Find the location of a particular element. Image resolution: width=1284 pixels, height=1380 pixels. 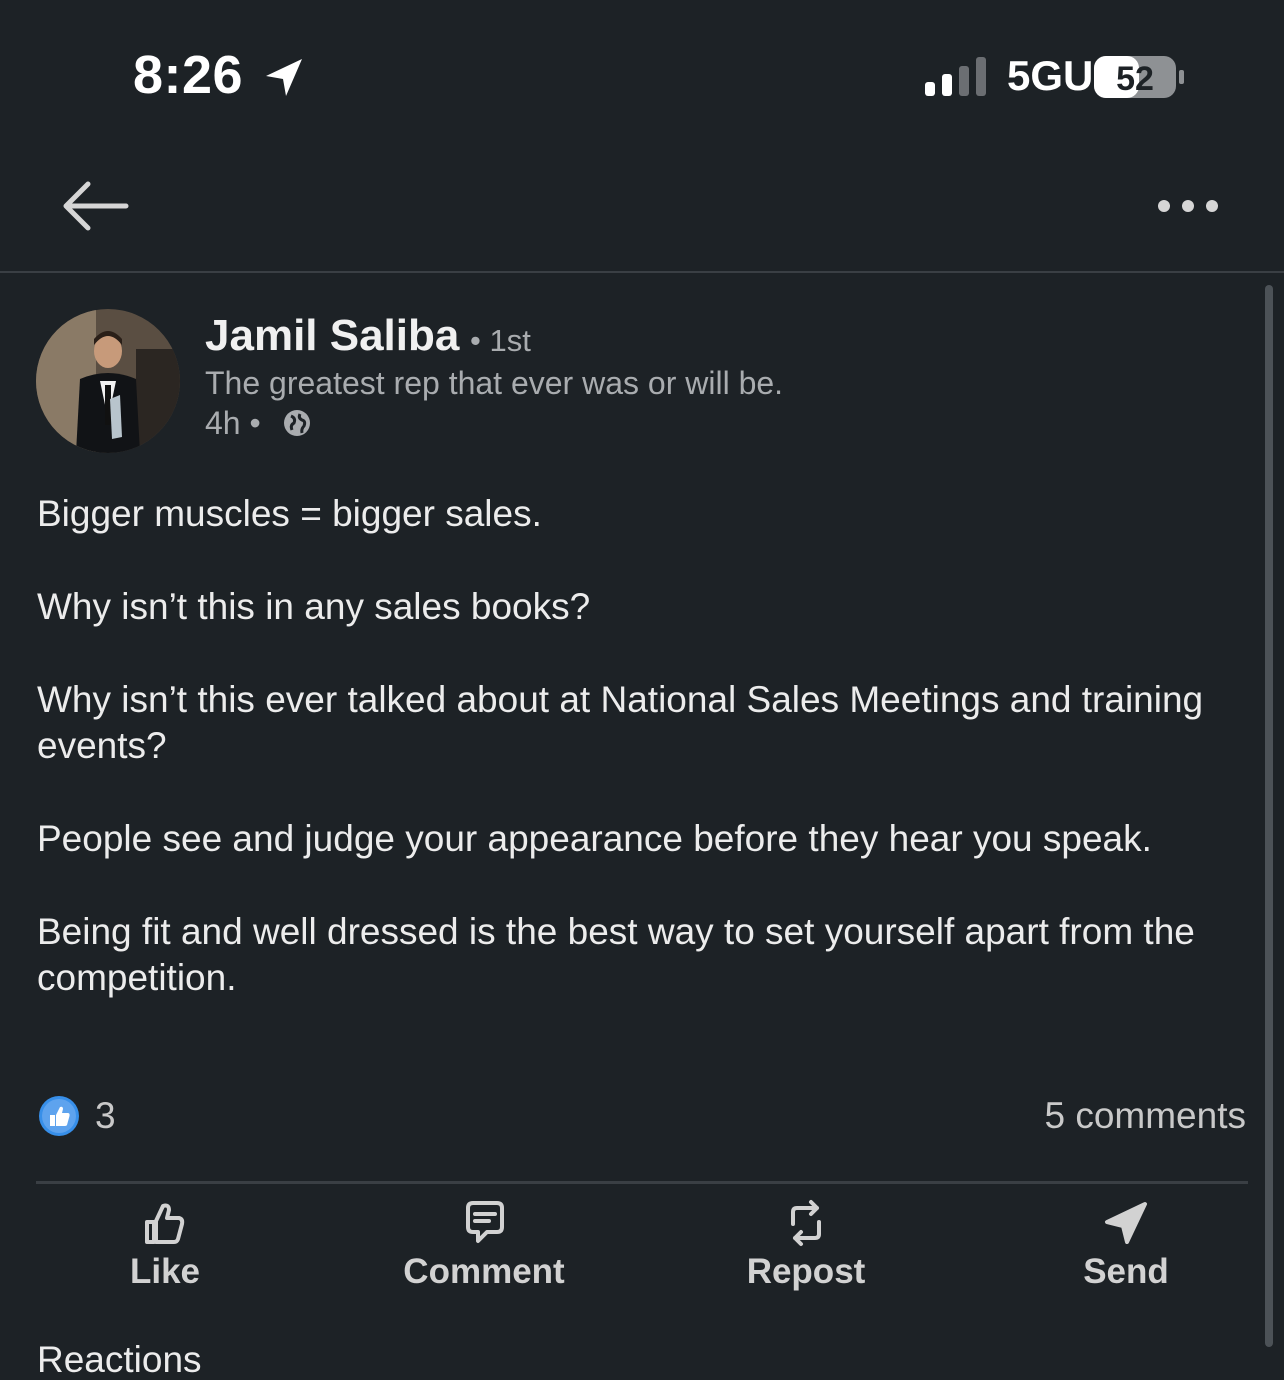

like-label: Like is located at coordinates (165, 1271).